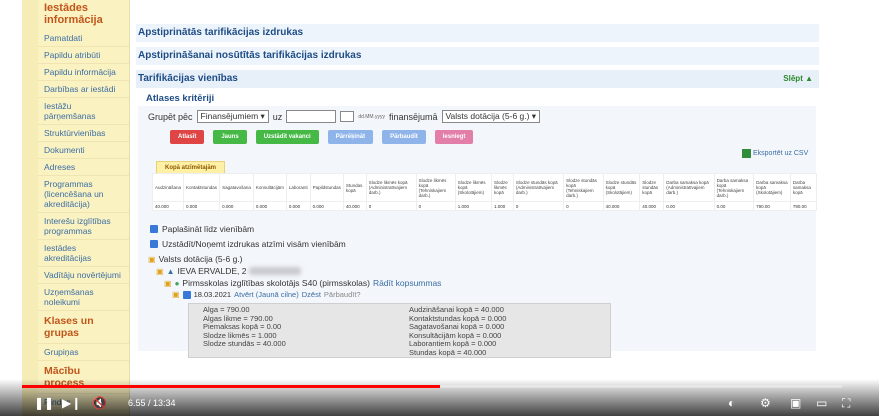 The width and height of the screenshot is (879, 416). I want to click on sidebar-item: Programmas (licencēšana un akreditācija), so click(83, 194).